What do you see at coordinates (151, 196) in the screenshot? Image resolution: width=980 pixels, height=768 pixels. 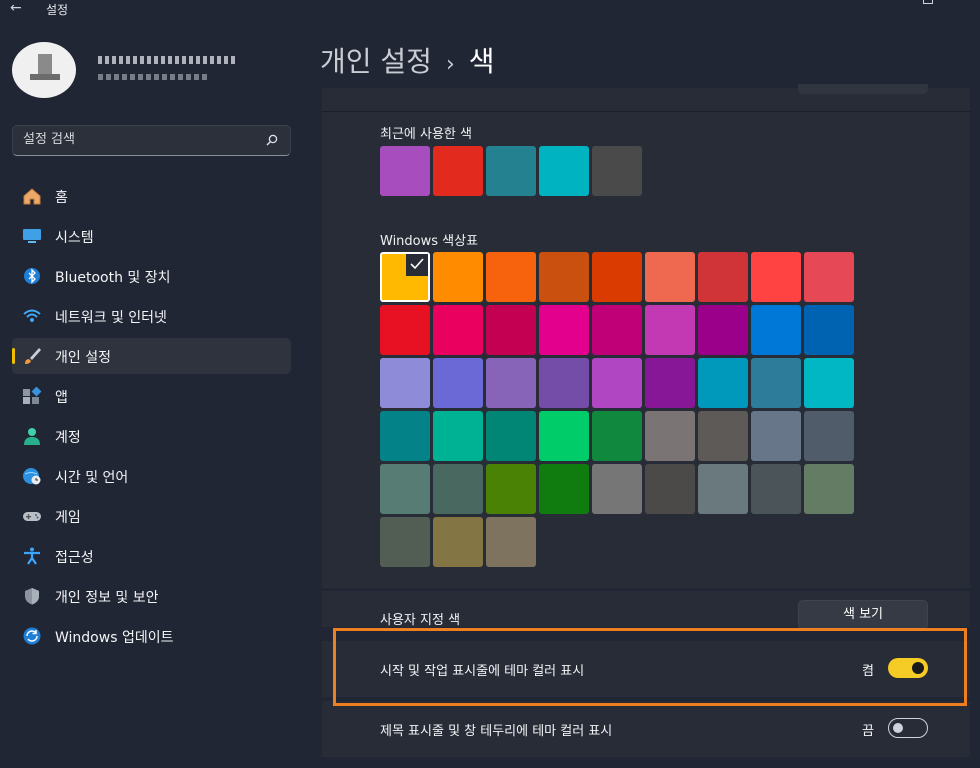 I see `sidebar-item: 홈` at bounding box center [151, 196].